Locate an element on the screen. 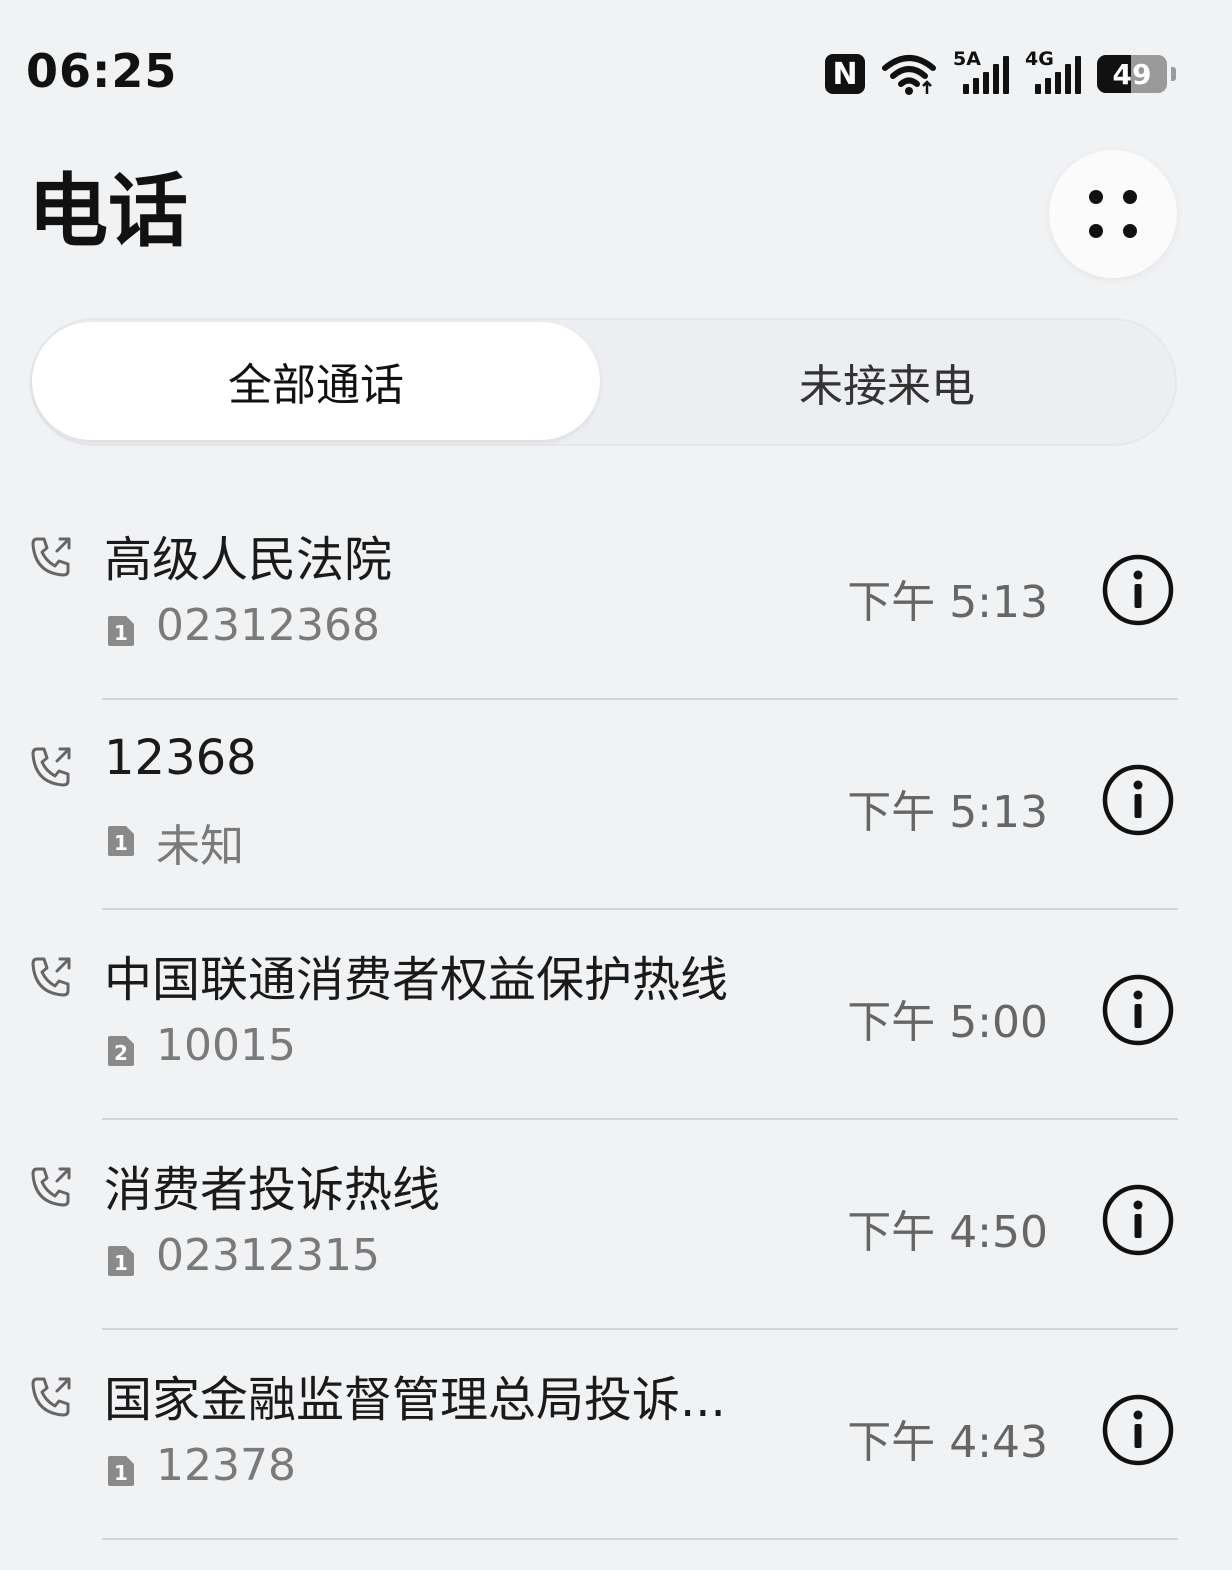  call-name: 12368 is located at coordinates (180, 758).